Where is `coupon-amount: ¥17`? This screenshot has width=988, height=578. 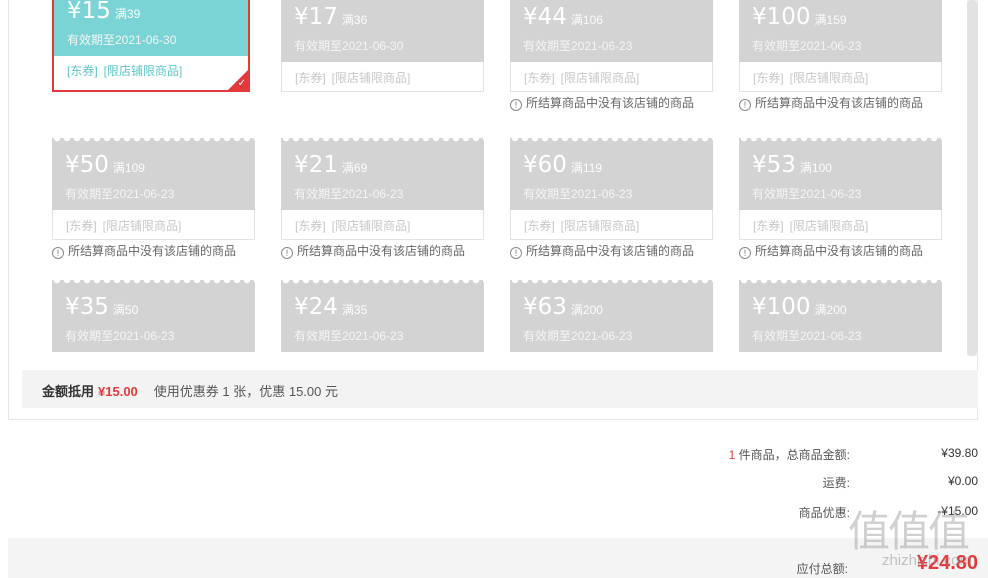
coupon-amount: ¥17 is located at coordinates (316, 17).